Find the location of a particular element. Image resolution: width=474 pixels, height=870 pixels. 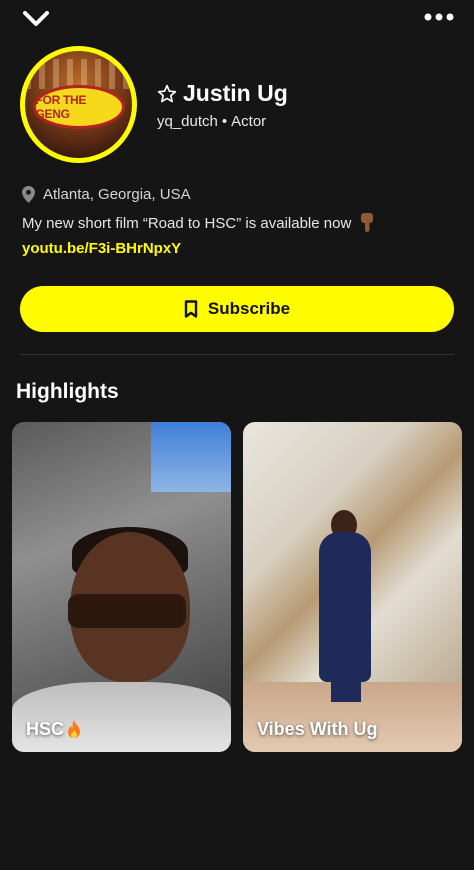

profile-name-row: Justin Ug is located at coordinates (222, 93).